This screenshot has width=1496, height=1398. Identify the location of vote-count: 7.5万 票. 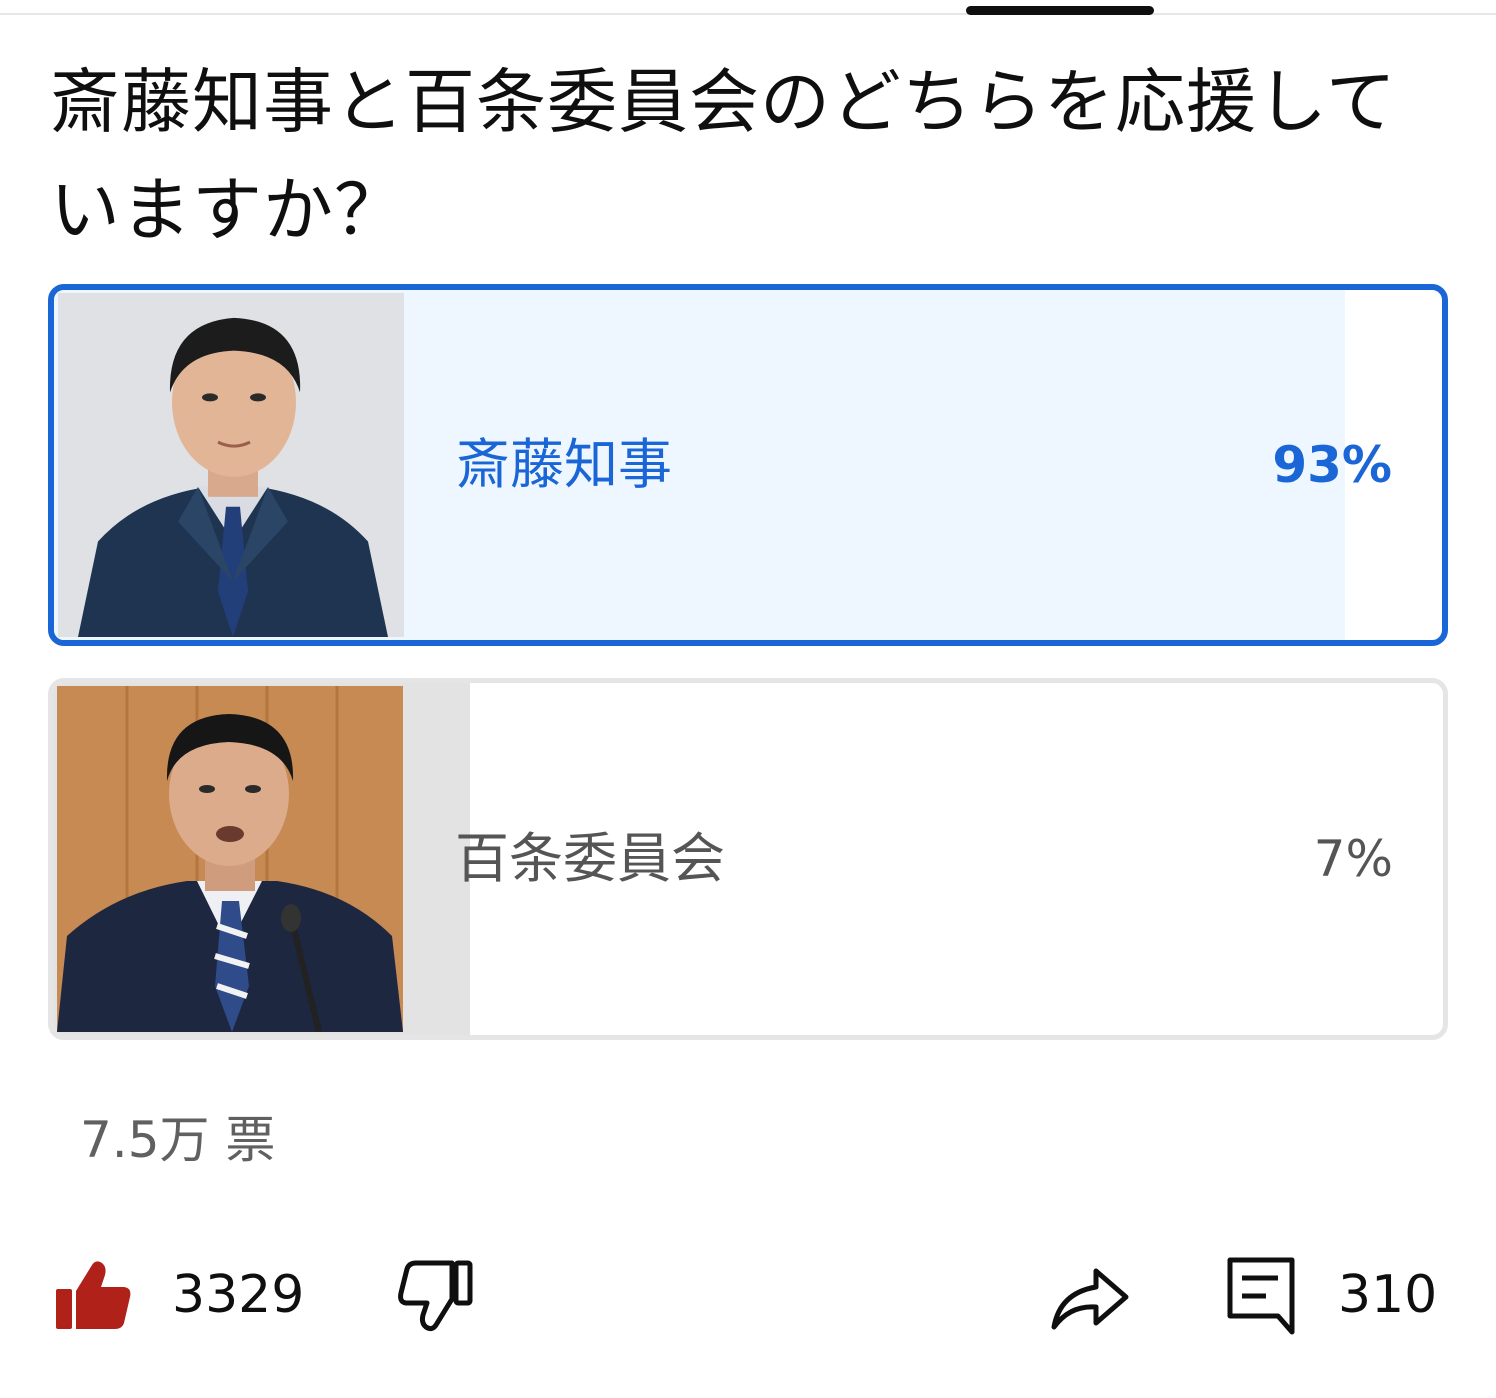
(178, 1140).